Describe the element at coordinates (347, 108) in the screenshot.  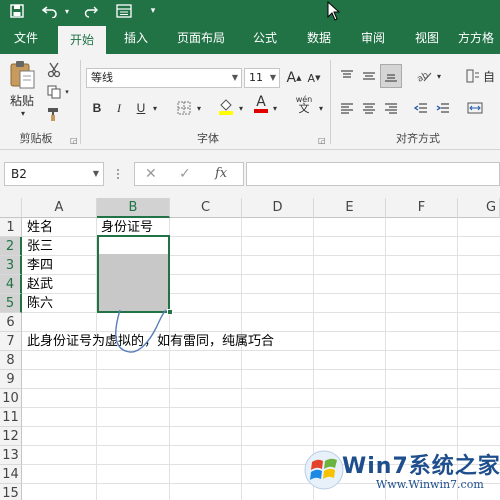
I see `align-left-icon` at that location.